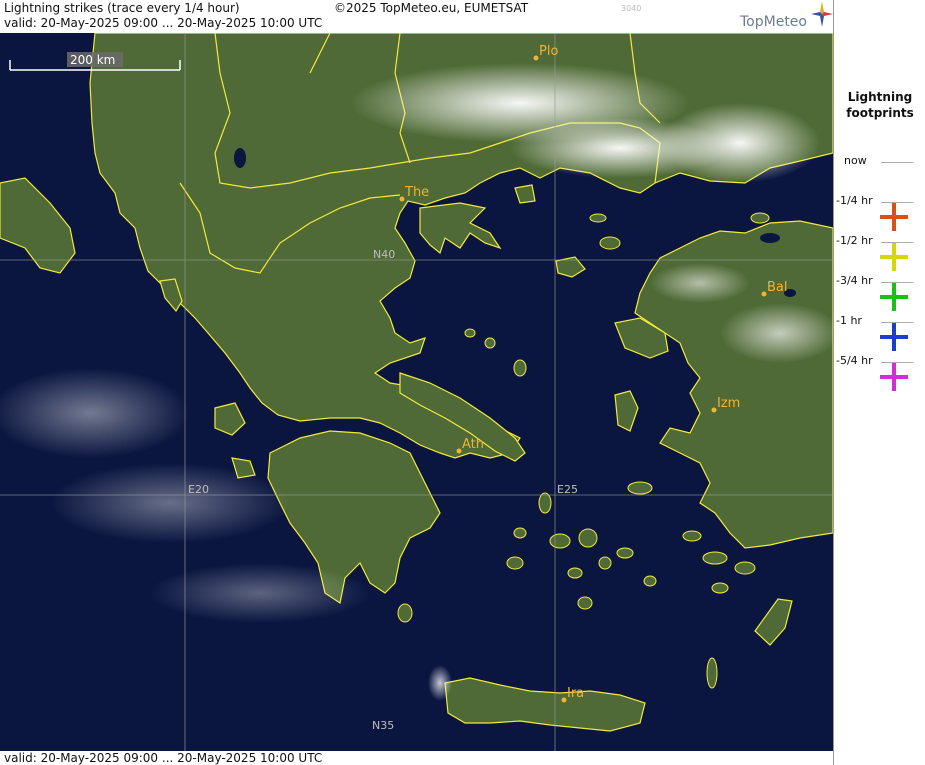  I want to click on lat-label-n40: N40, so click(384, 254).